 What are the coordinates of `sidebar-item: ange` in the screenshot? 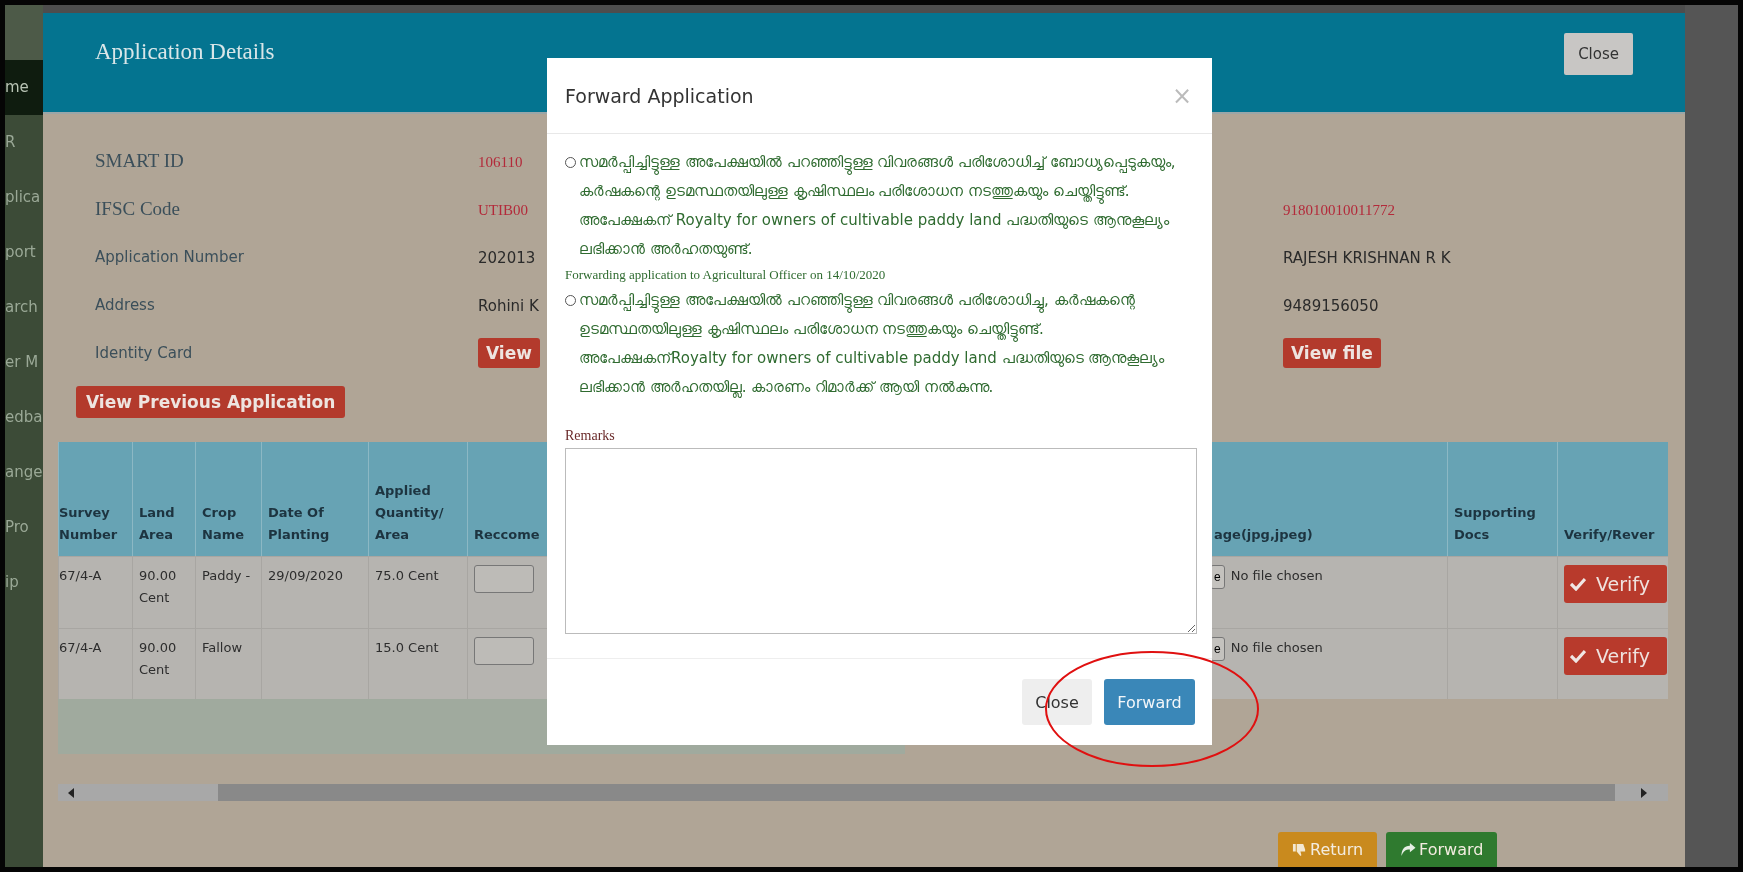 It's located at (24, 472).